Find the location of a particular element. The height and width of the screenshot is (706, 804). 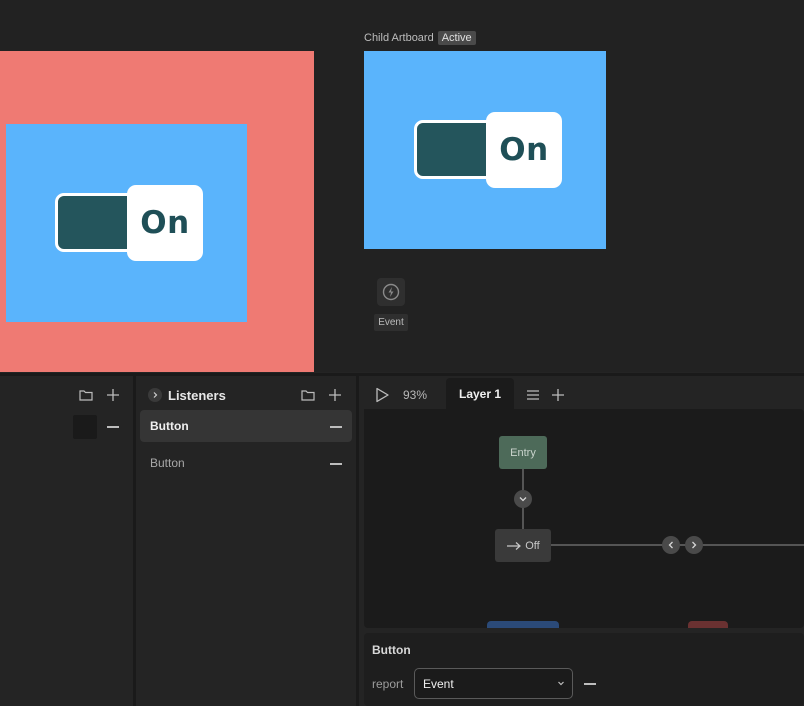

report-label: report is located at coordinates (388, 684).